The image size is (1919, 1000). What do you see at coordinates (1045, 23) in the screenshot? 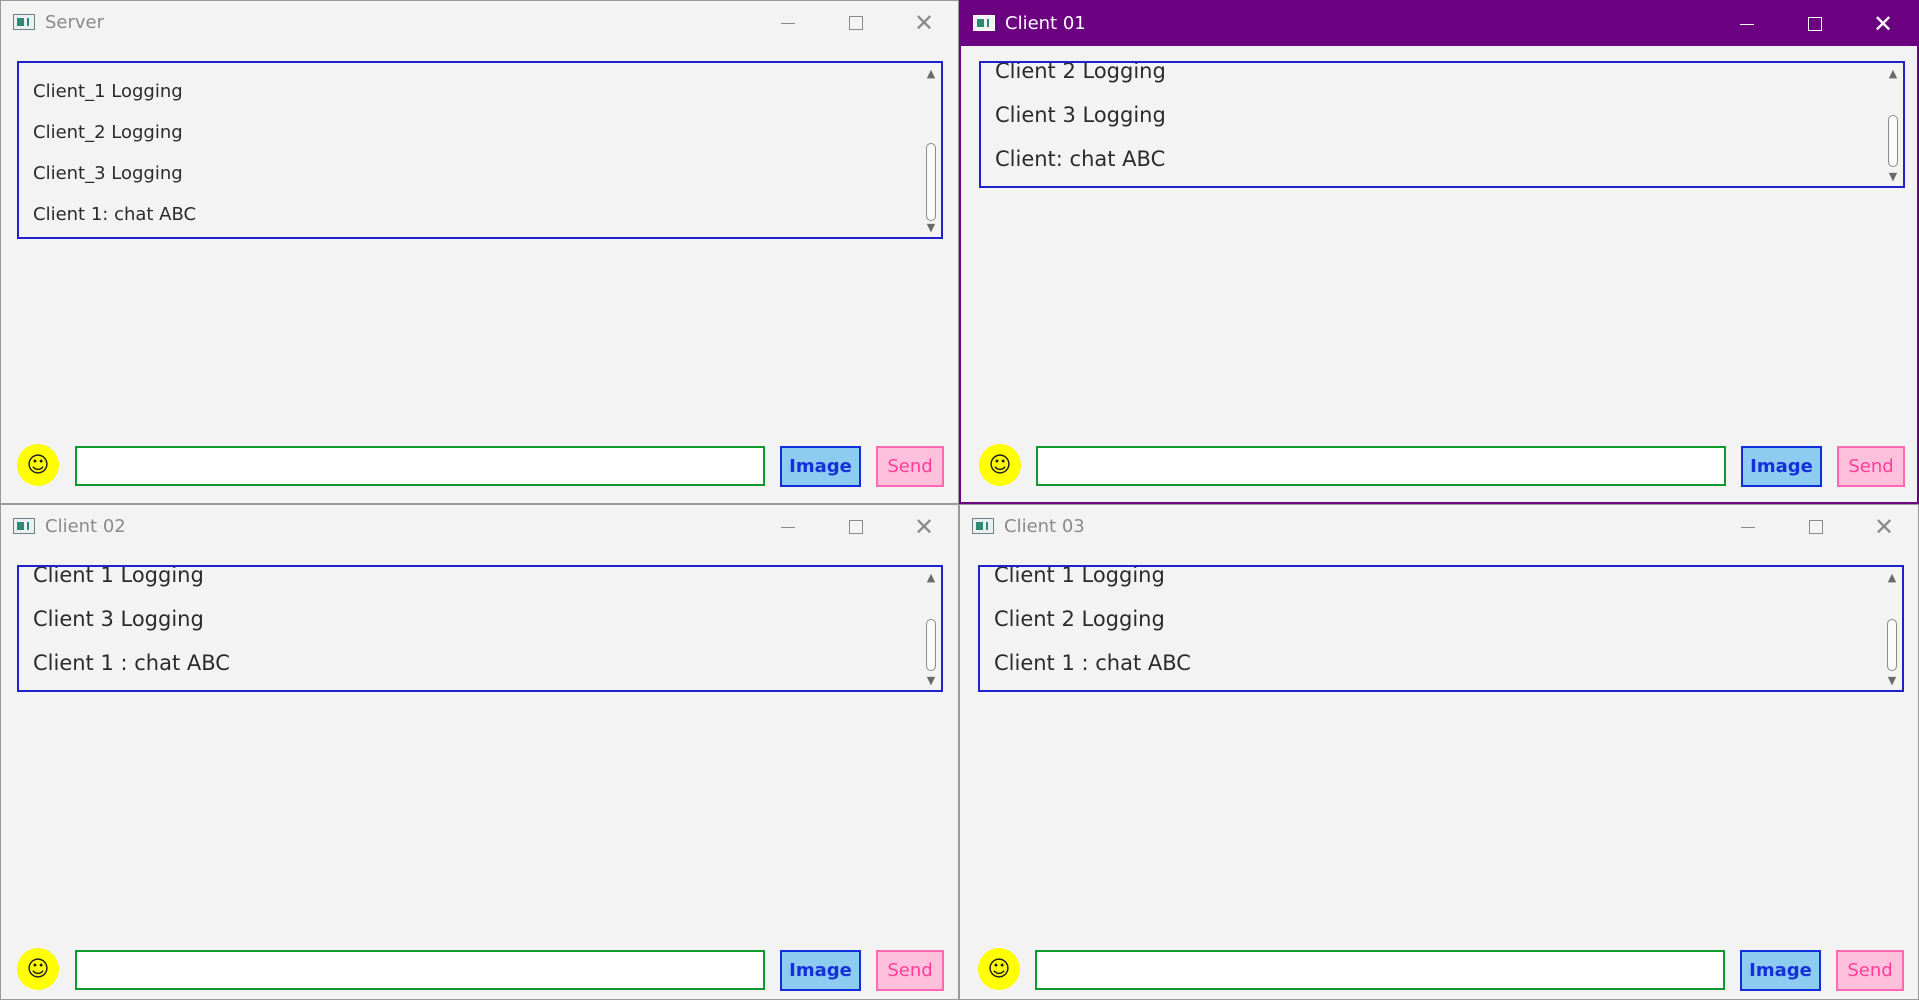
I see `window-title: Client 01` at bounding box center [1045, 23].